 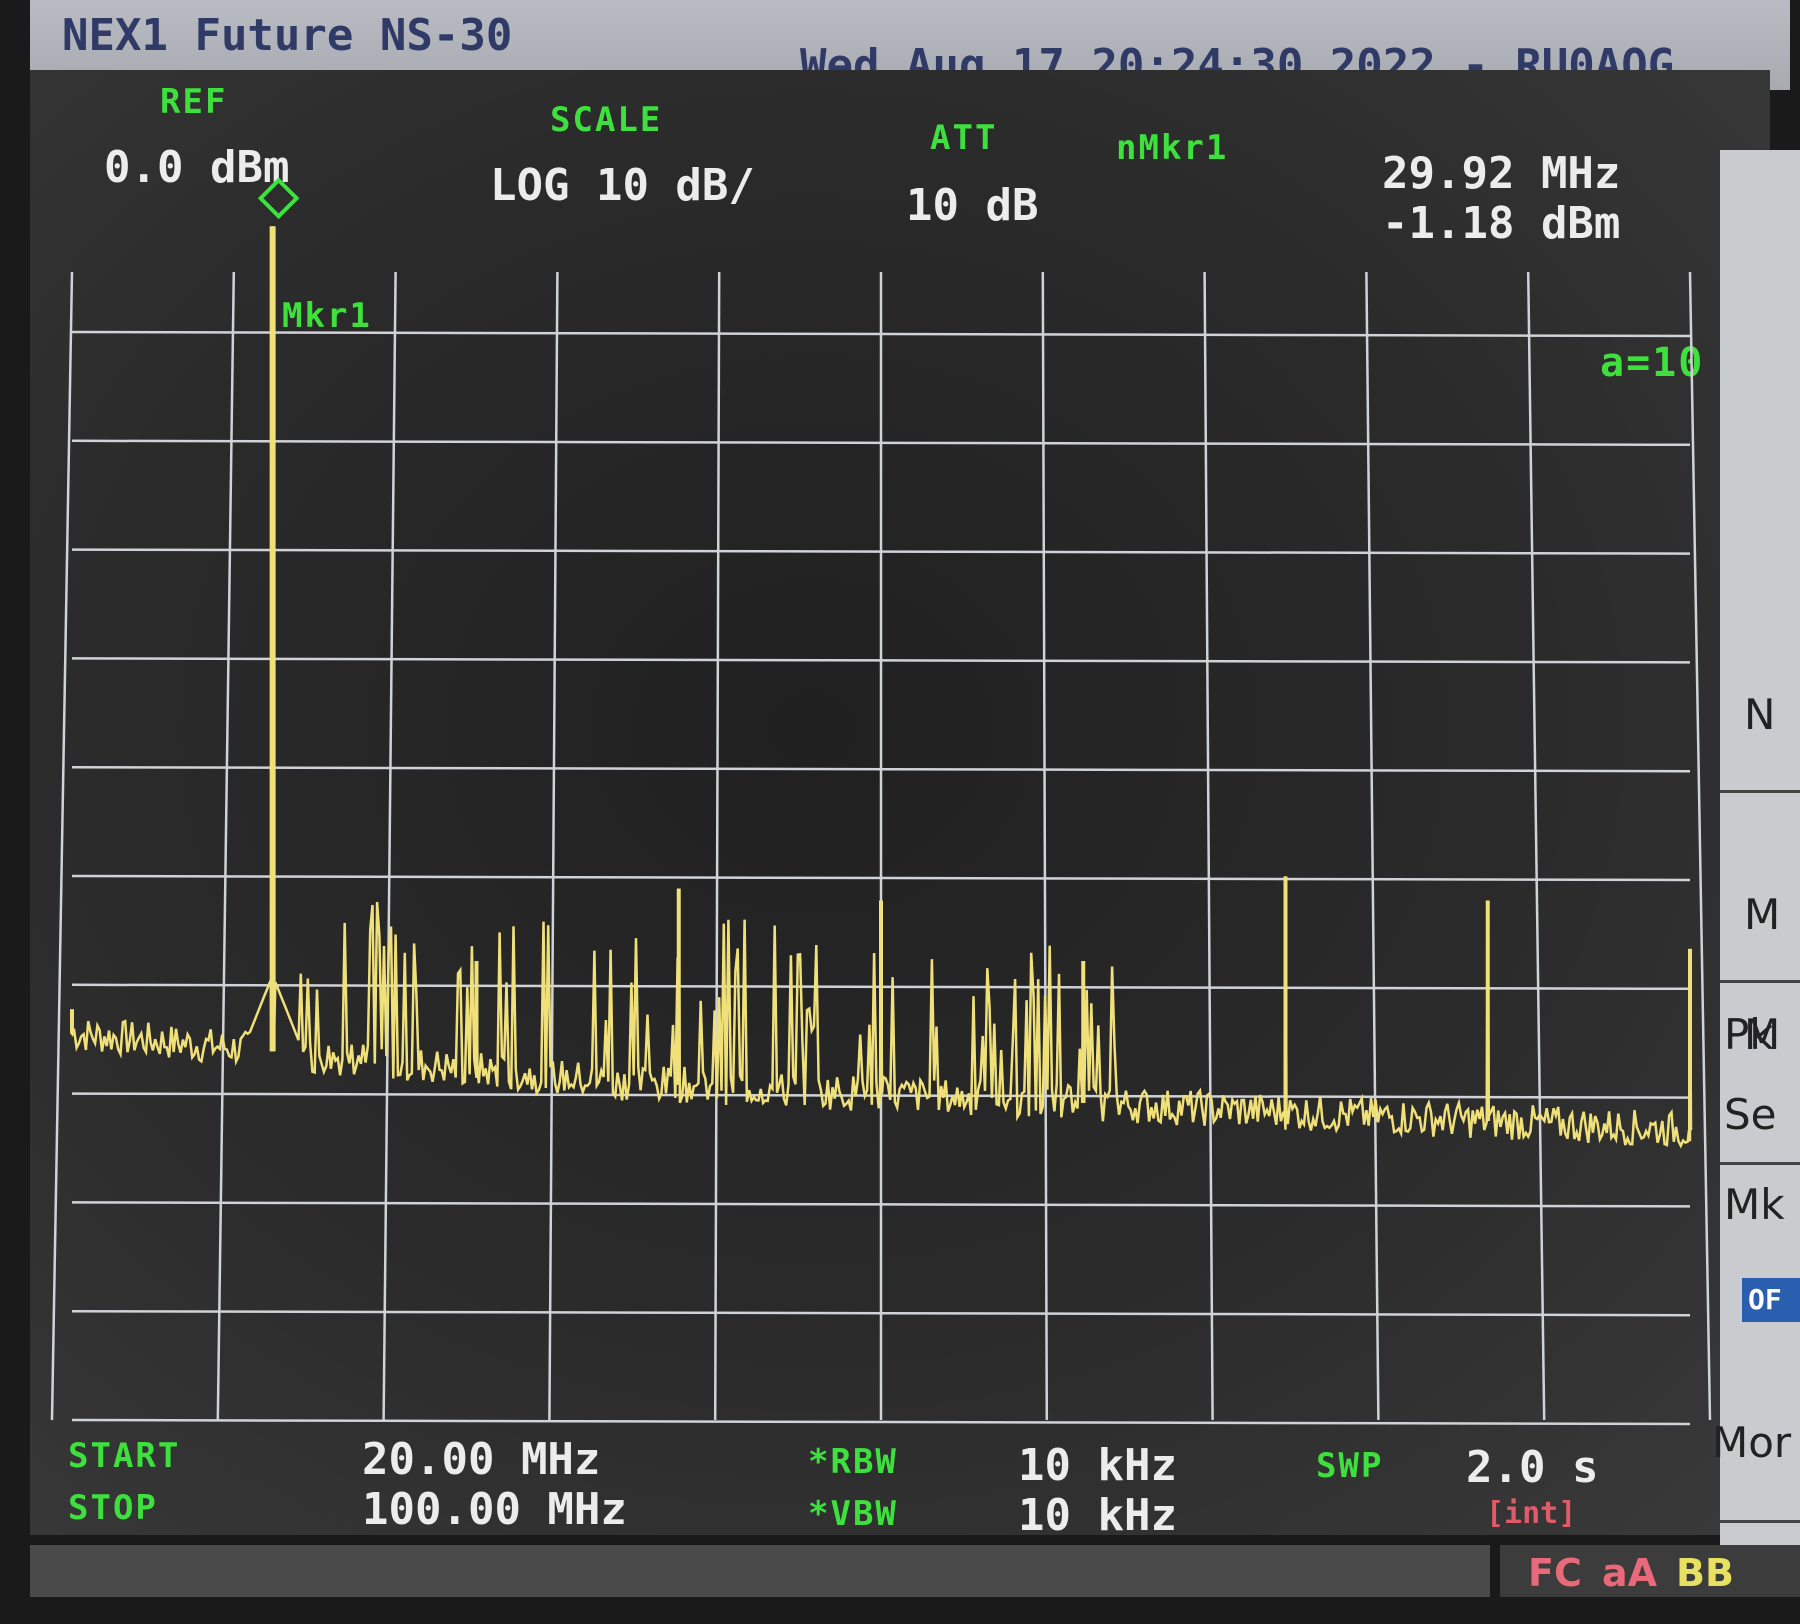 What do you see at coordinates (1771, 1300) in the screenshot?
I see `off-indicator: OF` at bounding box center [1771, 1300].